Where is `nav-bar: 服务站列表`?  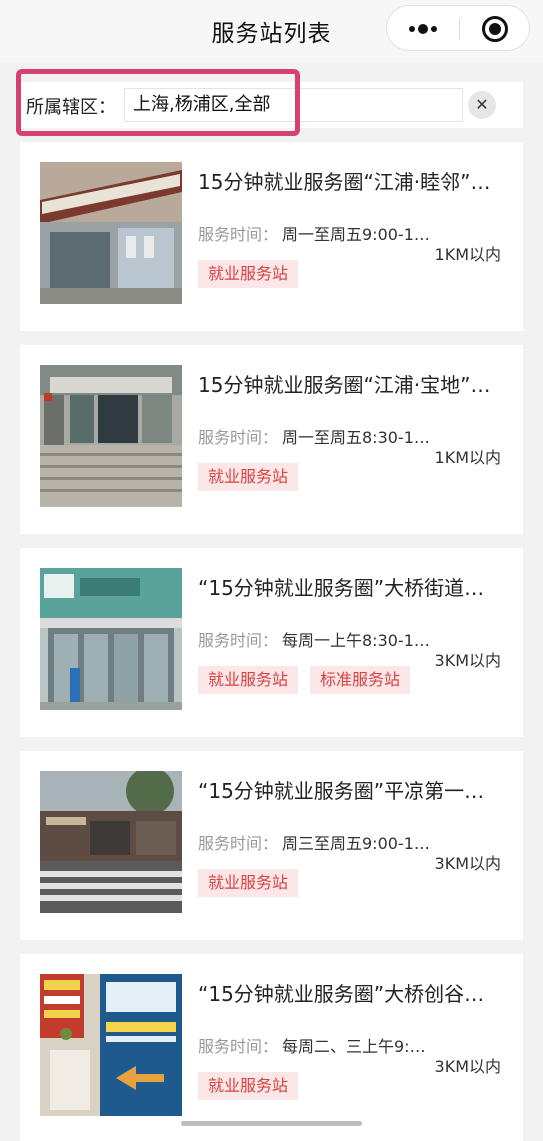 nav-bar: 服务站列表 is located at coordinates (271, 31).